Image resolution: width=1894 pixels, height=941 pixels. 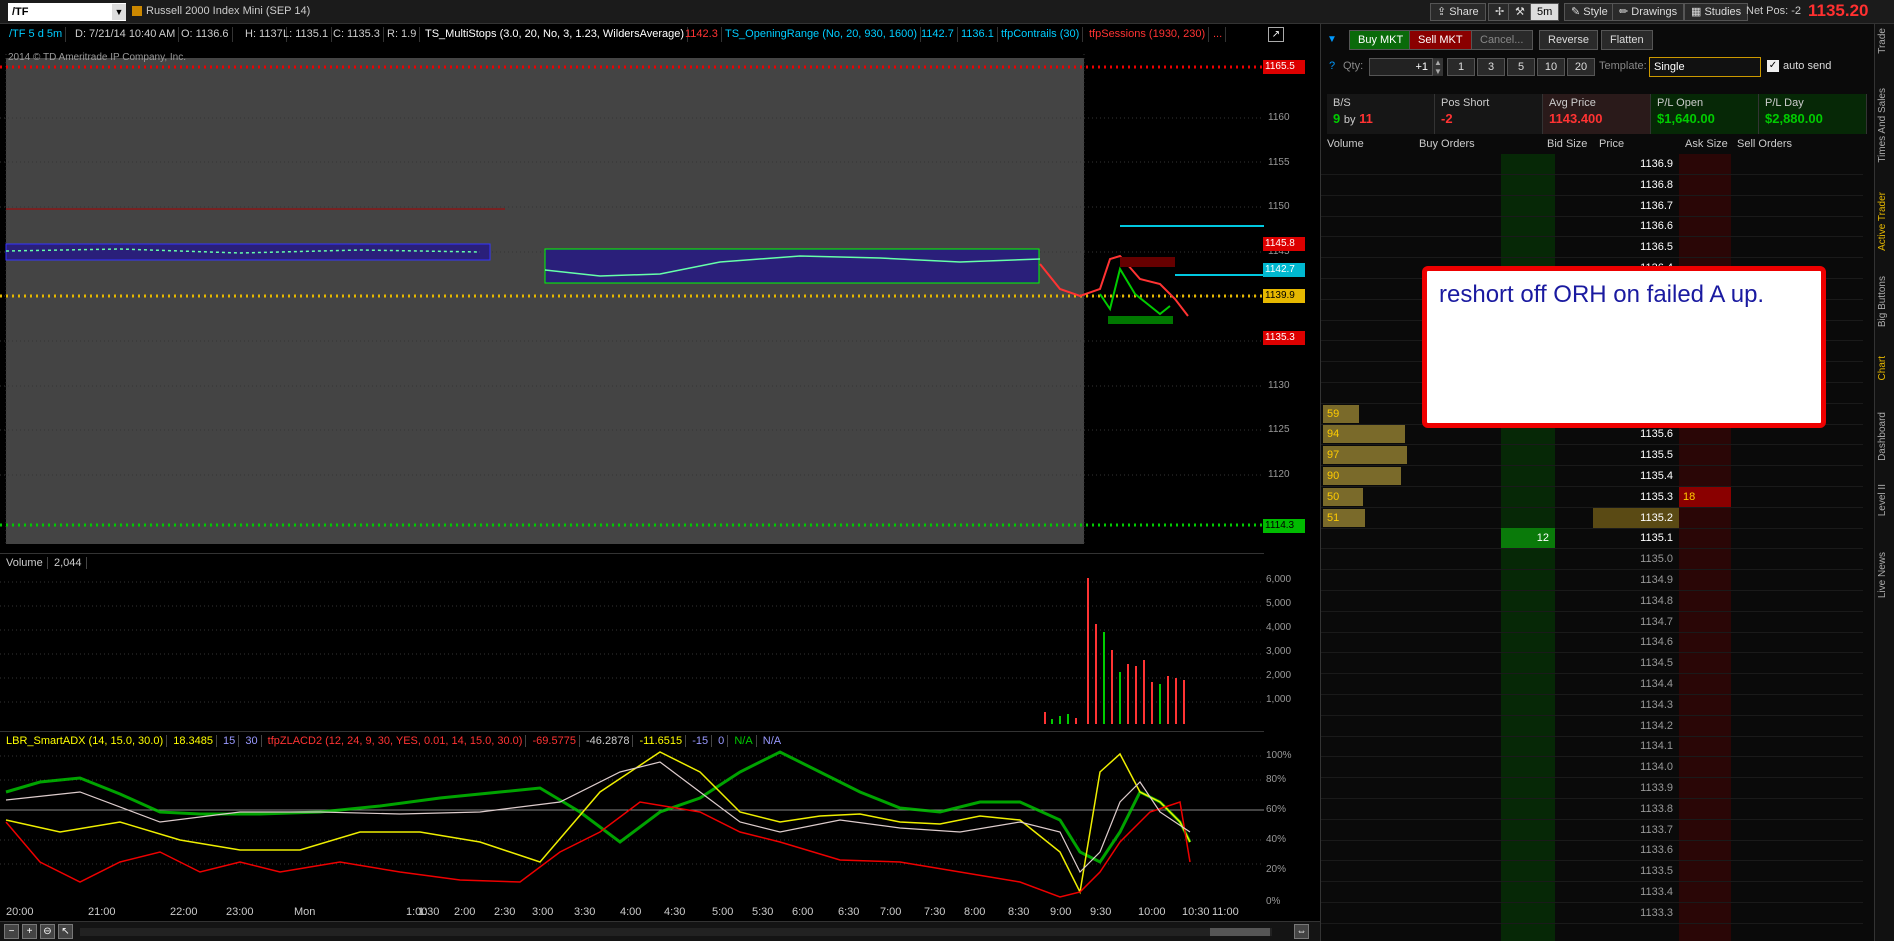 I want to click on expand-icon: ⇔, so click(x=1301, y=931).